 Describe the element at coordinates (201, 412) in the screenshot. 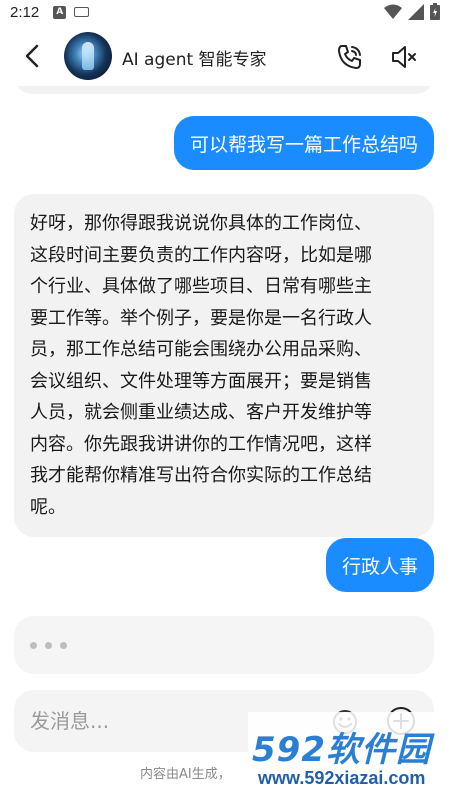

I see `ai-message-line: 人员，就会侧重业绩达成、客户开发维护等` at that location.